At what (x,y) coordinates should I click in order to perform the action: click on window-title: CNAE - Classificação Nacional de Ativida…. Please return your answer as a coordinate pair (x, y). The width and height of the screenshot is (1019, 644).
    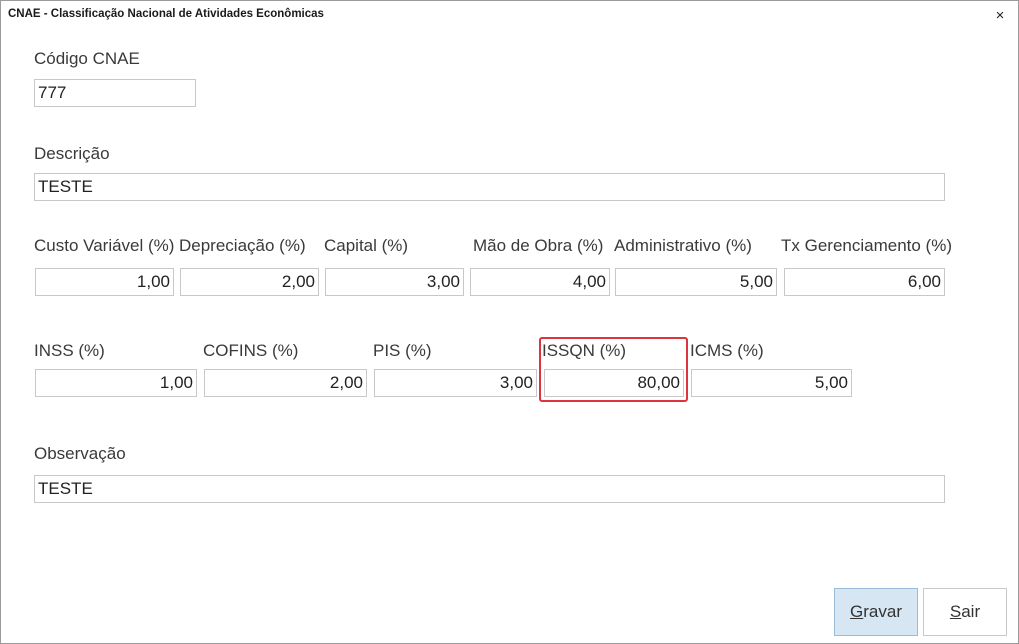
    Looking at the image, I should click on (166, 14).